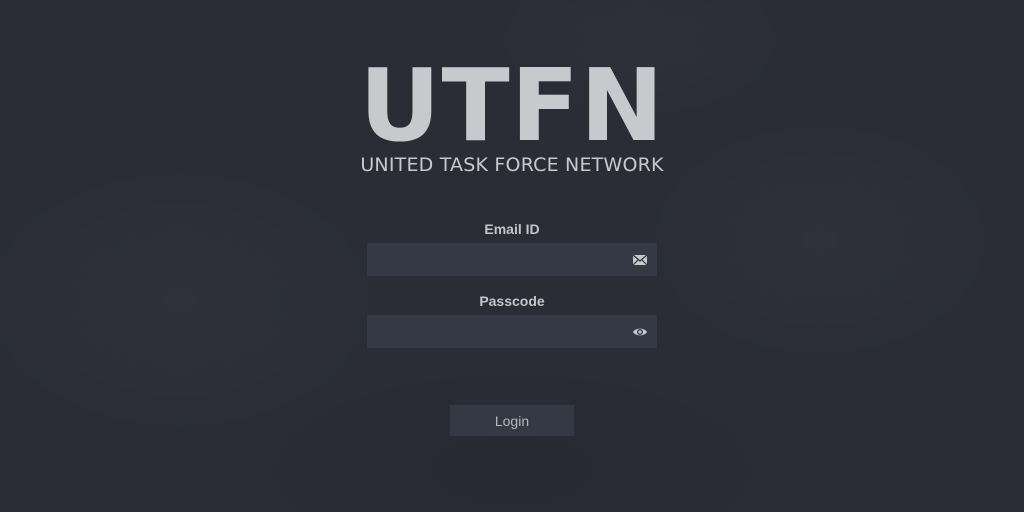 This screenshot has height=512, width=1024. I want to click on email-field-container, so click(512, 259).